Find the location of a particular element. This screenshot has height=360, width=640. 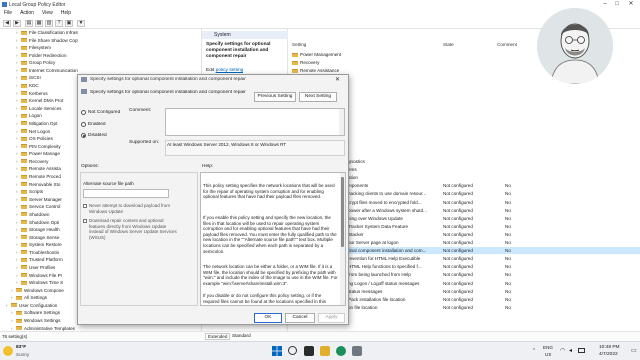

comment-input is located at coordinates (255, 122).